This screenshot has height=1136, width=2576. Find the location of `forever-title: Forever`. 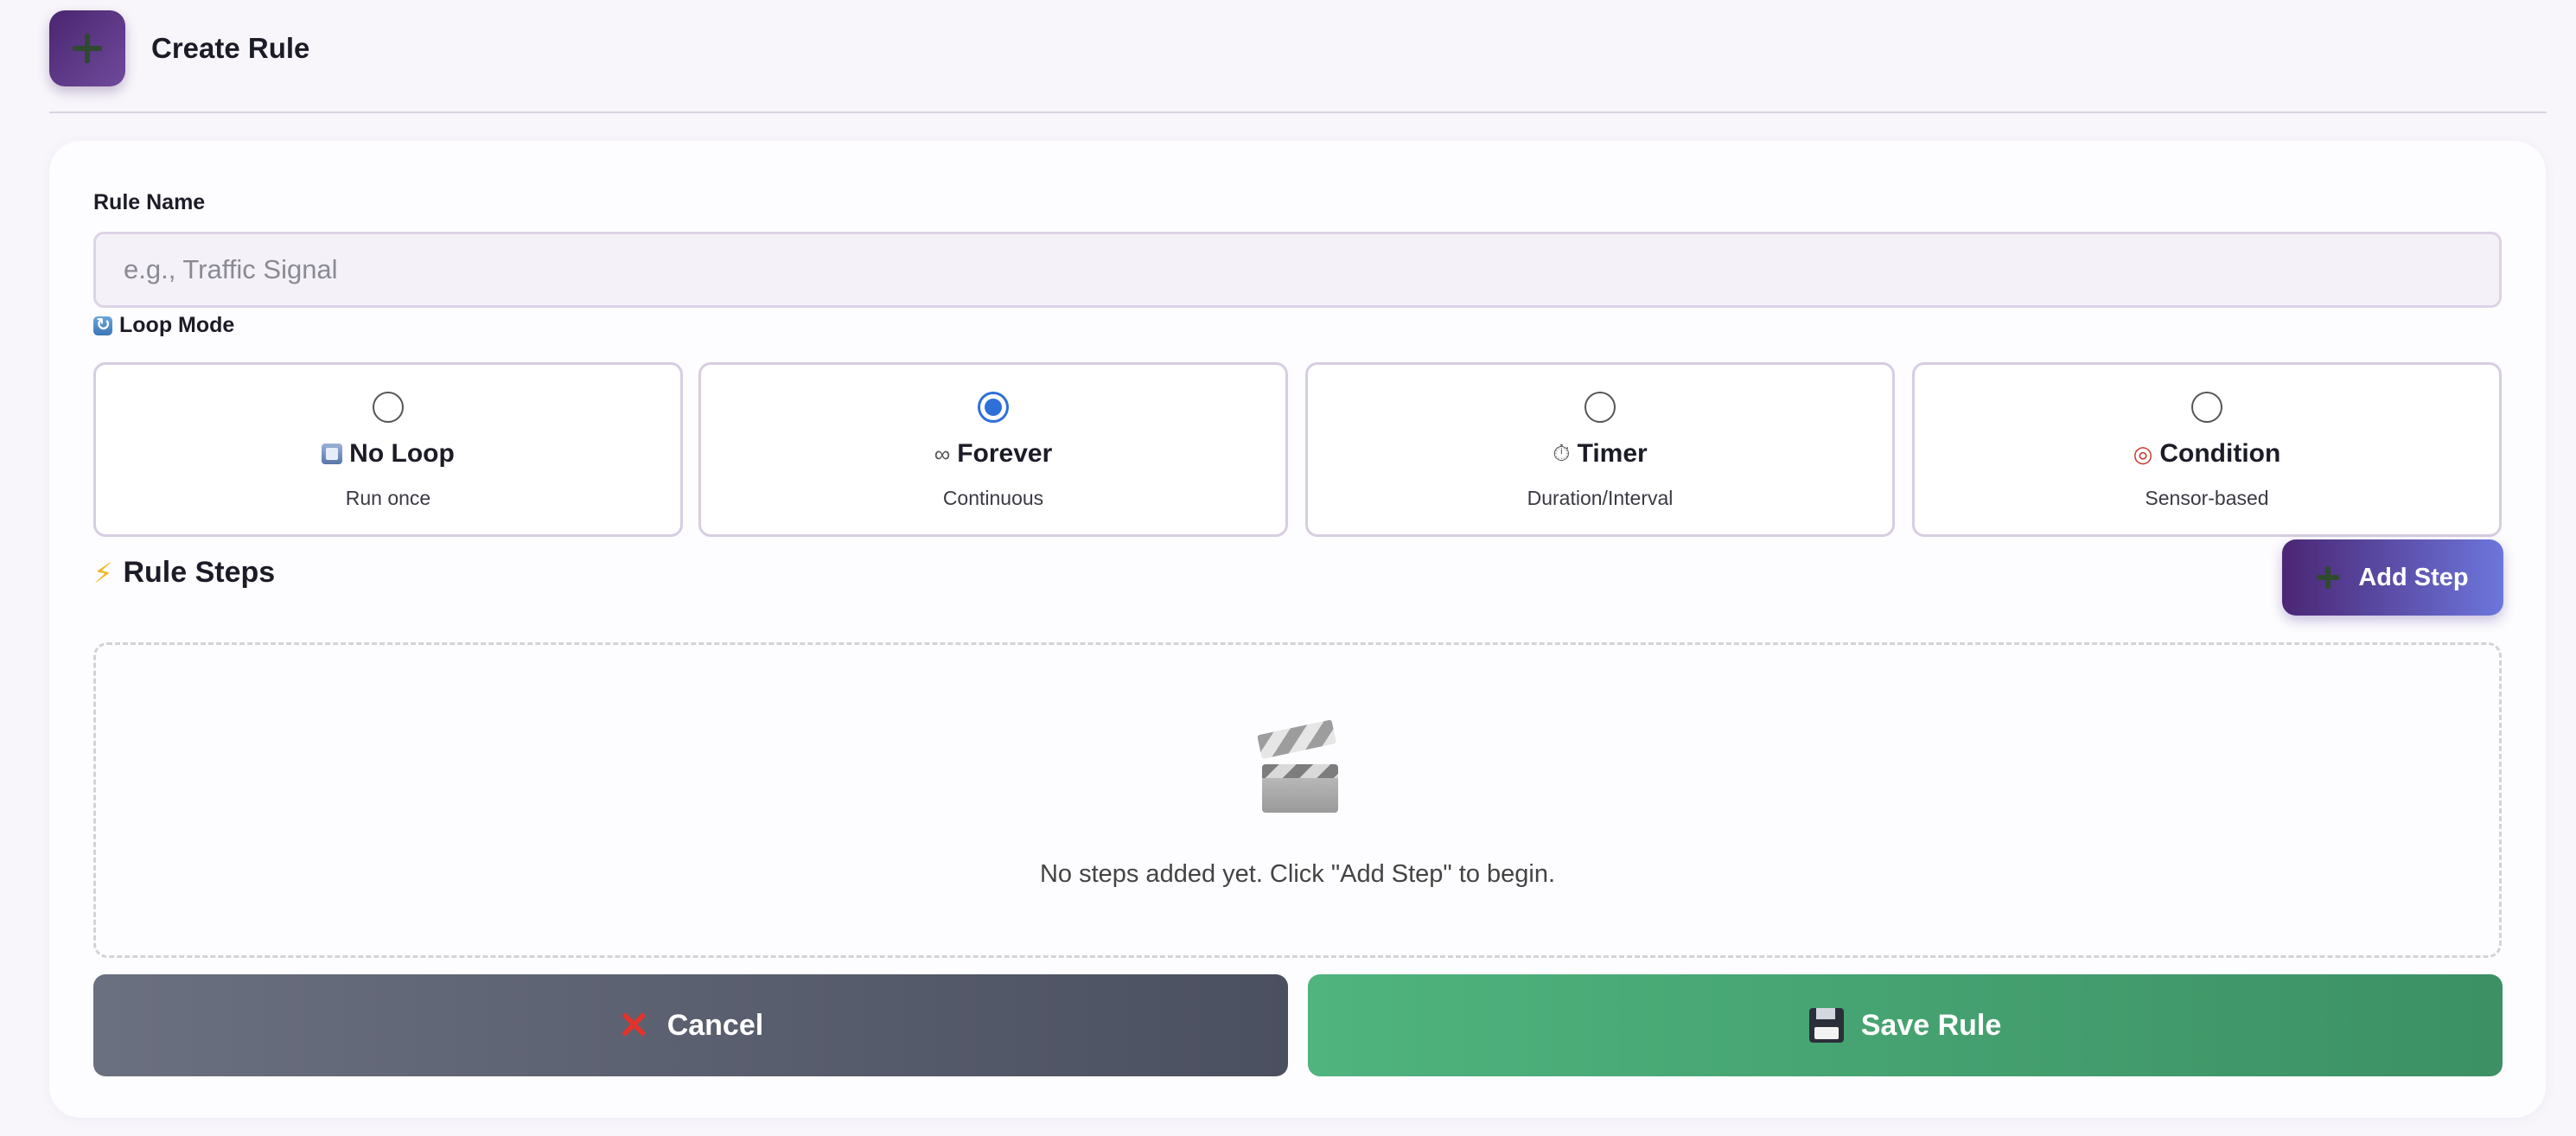

forever-title: Forever is located at coordinates (1005, 453).